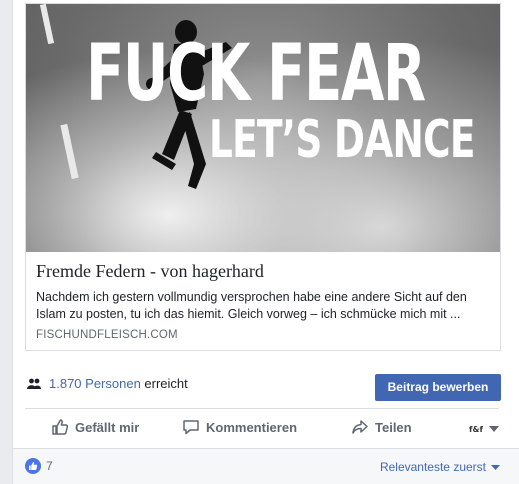 Image resolution: width=519 pixels, height=484 pixels. I want to click on svg-text: f&f, so click(476, 429).